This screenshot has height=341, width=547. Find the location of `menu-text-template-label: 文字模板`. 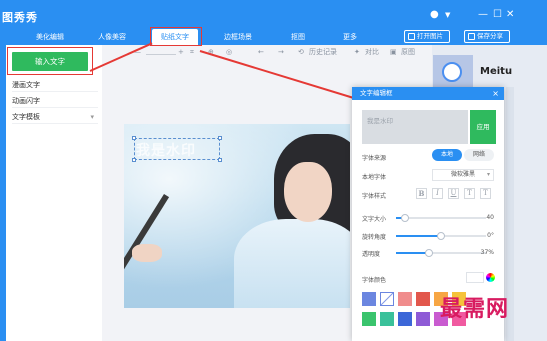

menu-text-template-label: 文字模板 is located at coordinates (26, 117).